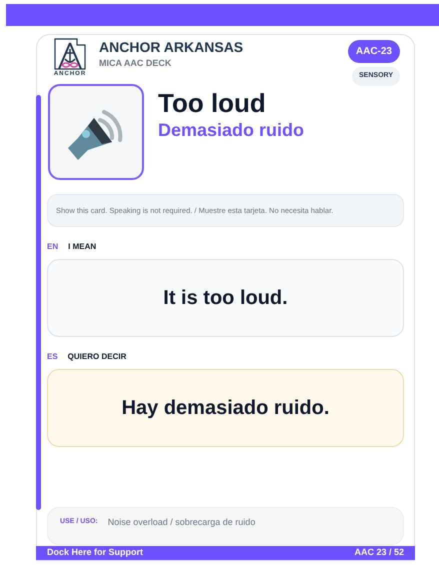 The width and height of the screenshot is (439, 565). I want to click on card-title: Too loud, so click(212, 102).